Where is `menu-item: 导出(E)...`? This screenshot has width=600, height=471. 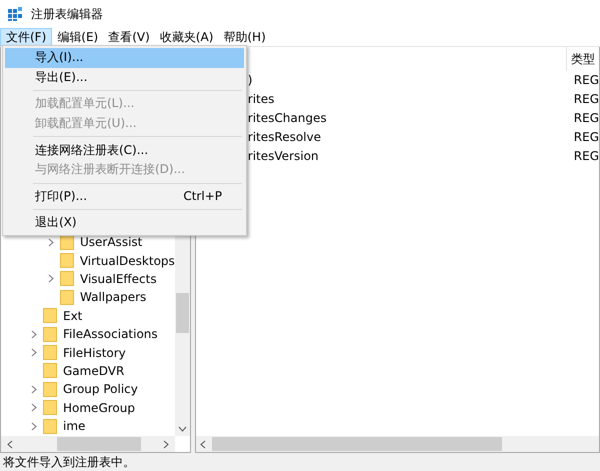
menu-item: 导出(E)... is located at coordinates (124, 78).